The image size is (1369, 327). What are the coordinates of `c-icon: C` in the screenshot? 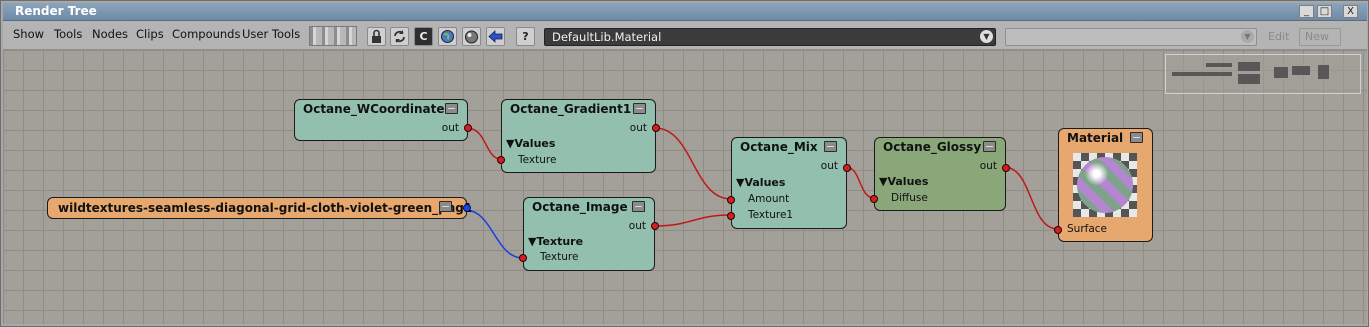 It's located at (423, 36).